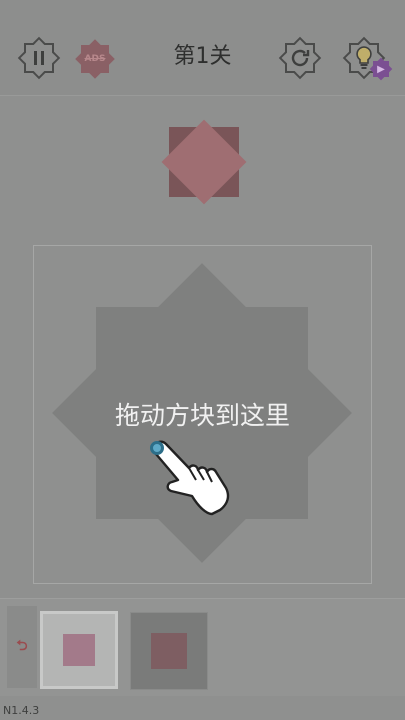 This screenshot has width=405, height=720. I want to click on tray-piece, so click(169, 651).